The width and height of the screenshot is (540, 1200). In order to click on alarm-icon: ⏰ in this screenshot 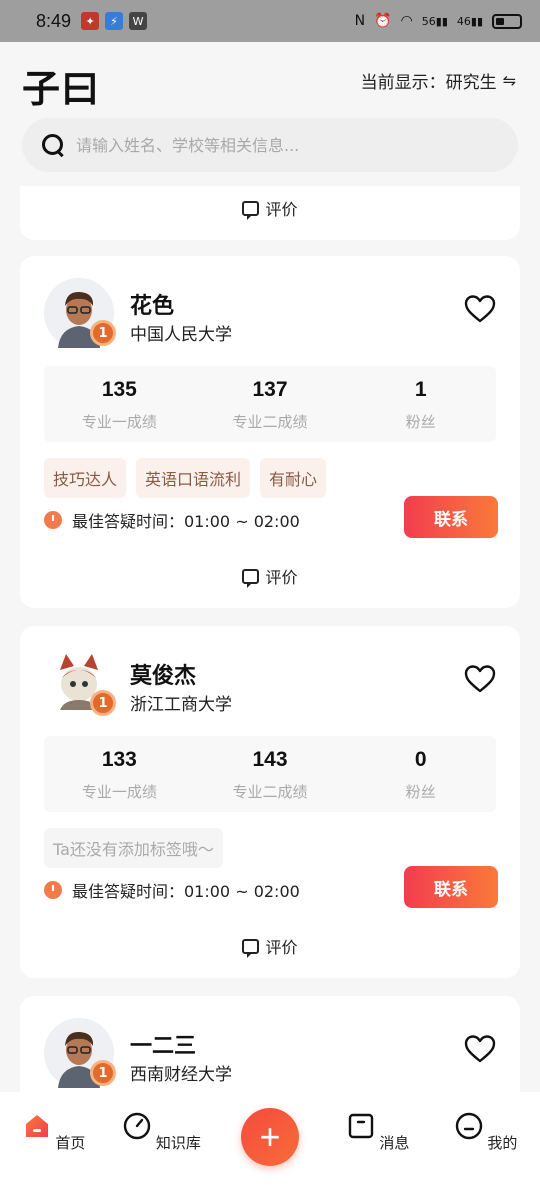, I will do `click(383, 21)`.